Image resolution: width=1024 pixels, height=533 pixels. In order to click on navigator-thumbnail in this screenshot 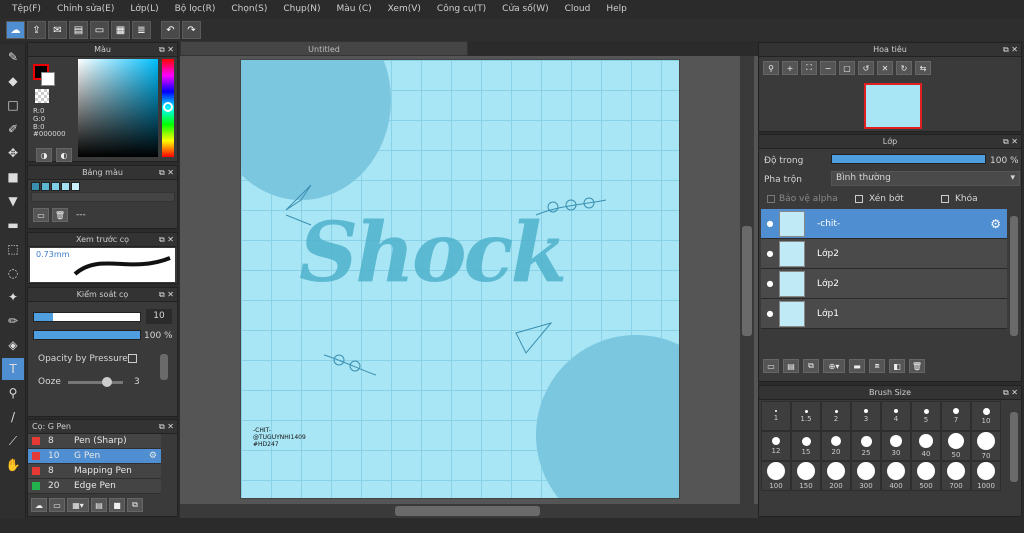, I will do `click(893, 106)`.